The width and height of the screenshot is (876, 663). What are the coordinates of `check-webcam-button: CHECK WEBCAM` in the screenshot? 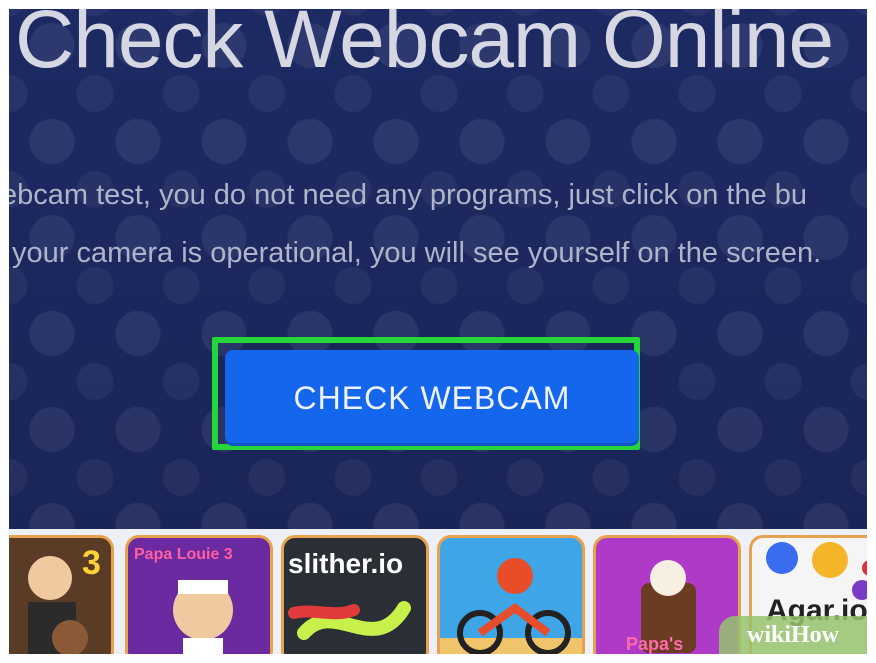 It's located at (432, 398).